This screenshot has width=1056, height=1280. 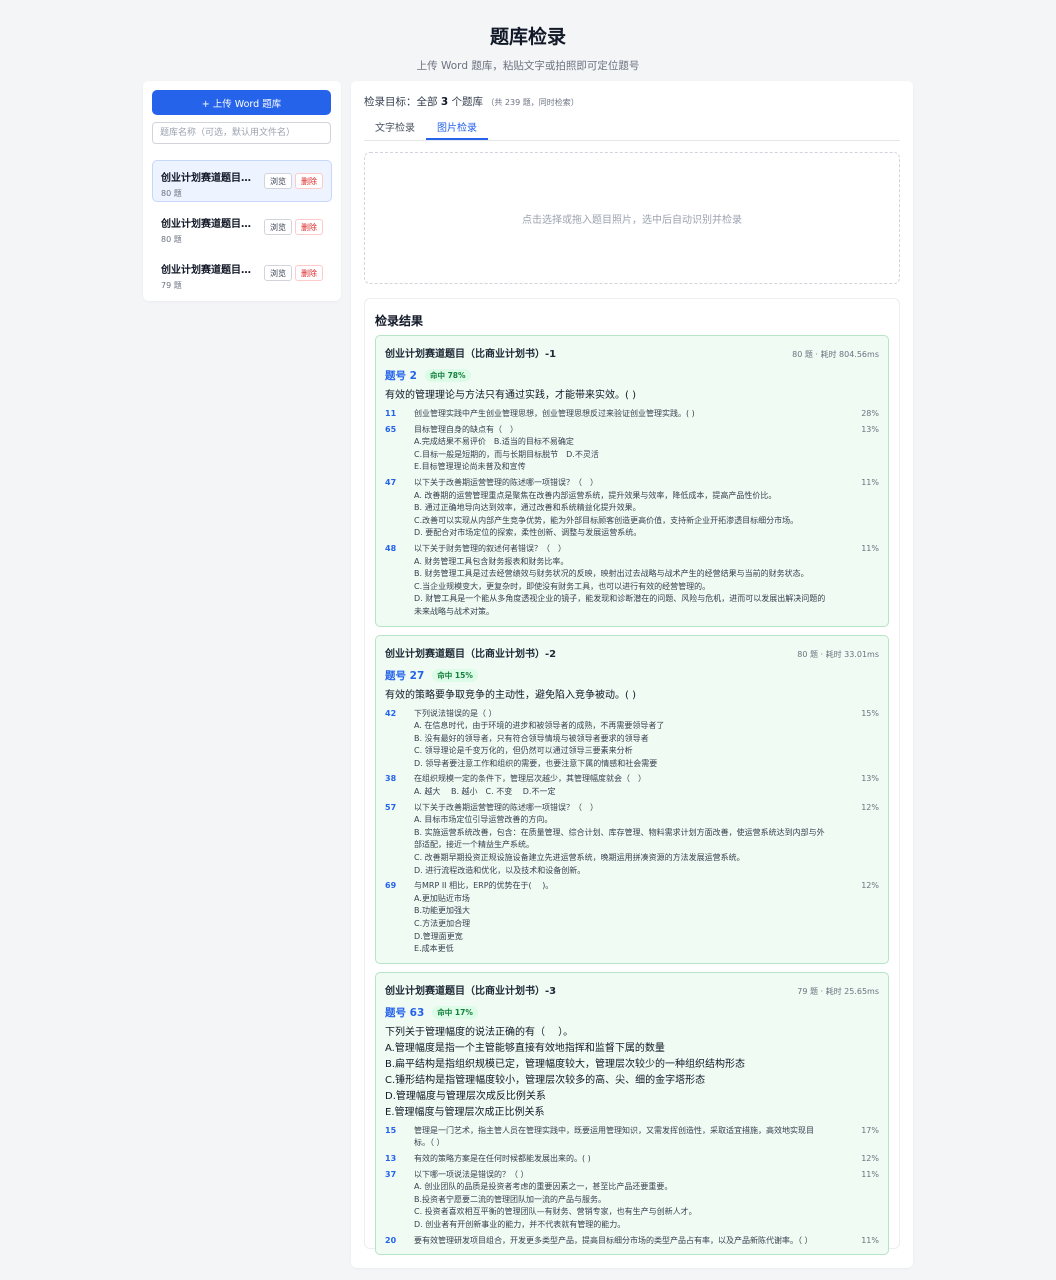 I want to click on candidate-text: 创业管理实践中产生创业管理思想，创业管理思想反过来验证创业管理实践。( ), so click(x=626, y=414).